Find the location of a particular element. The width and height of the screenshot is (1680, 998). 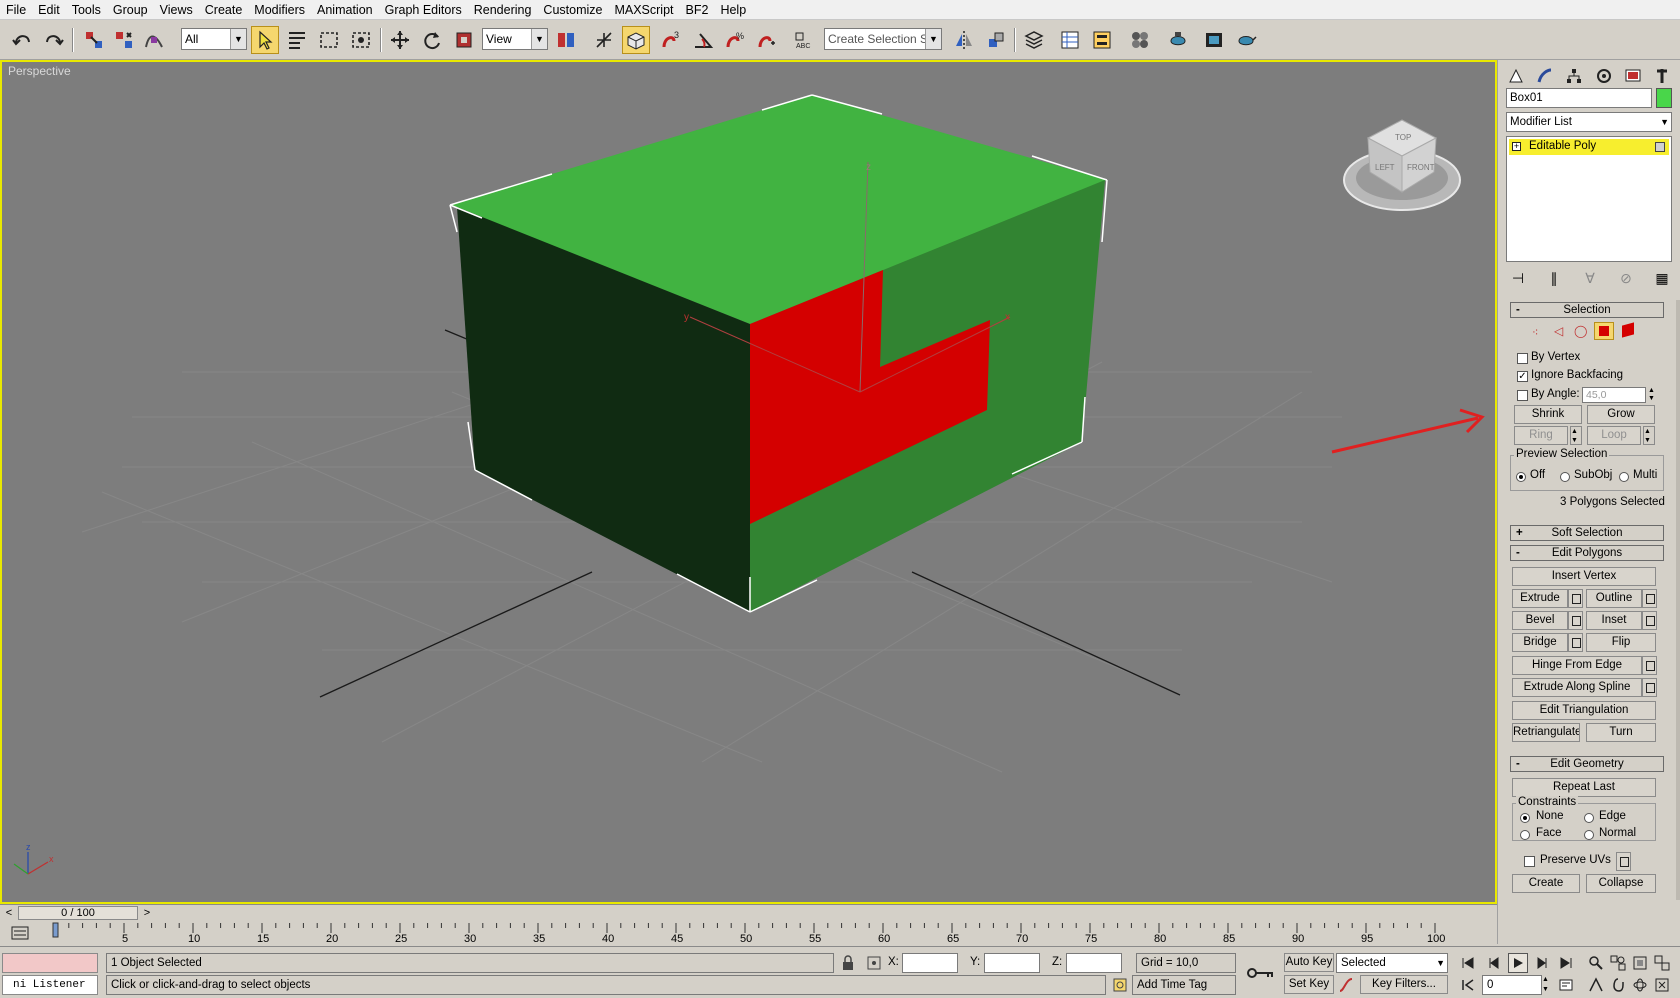

extrude-button: Extrude is located at coordinates (1540, 598).